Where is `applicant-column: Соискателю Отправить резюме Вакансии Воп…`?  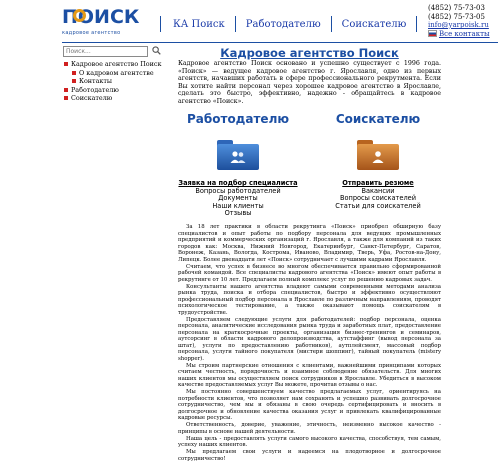 applicant-column: Соискателю Отправить резюме Вакансии Воп… is located at coordinates (378, 161).